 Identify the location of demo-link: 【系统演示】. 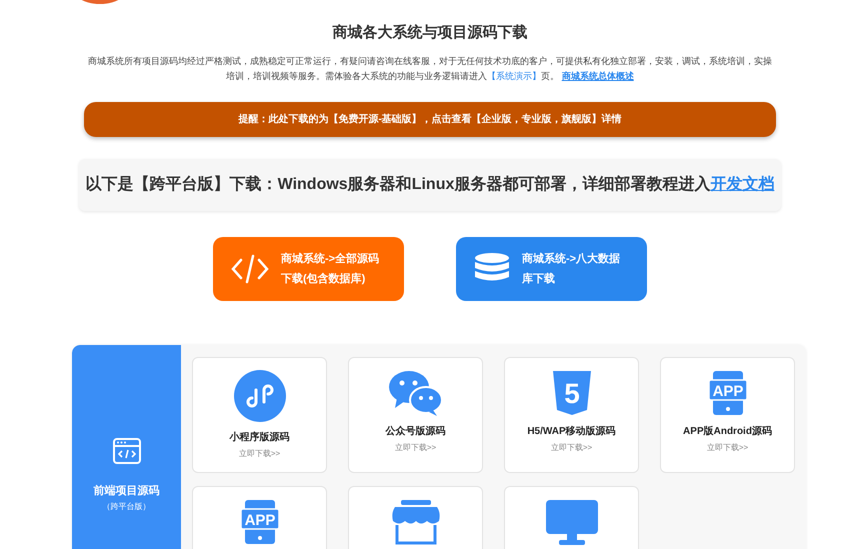
(514, 76).